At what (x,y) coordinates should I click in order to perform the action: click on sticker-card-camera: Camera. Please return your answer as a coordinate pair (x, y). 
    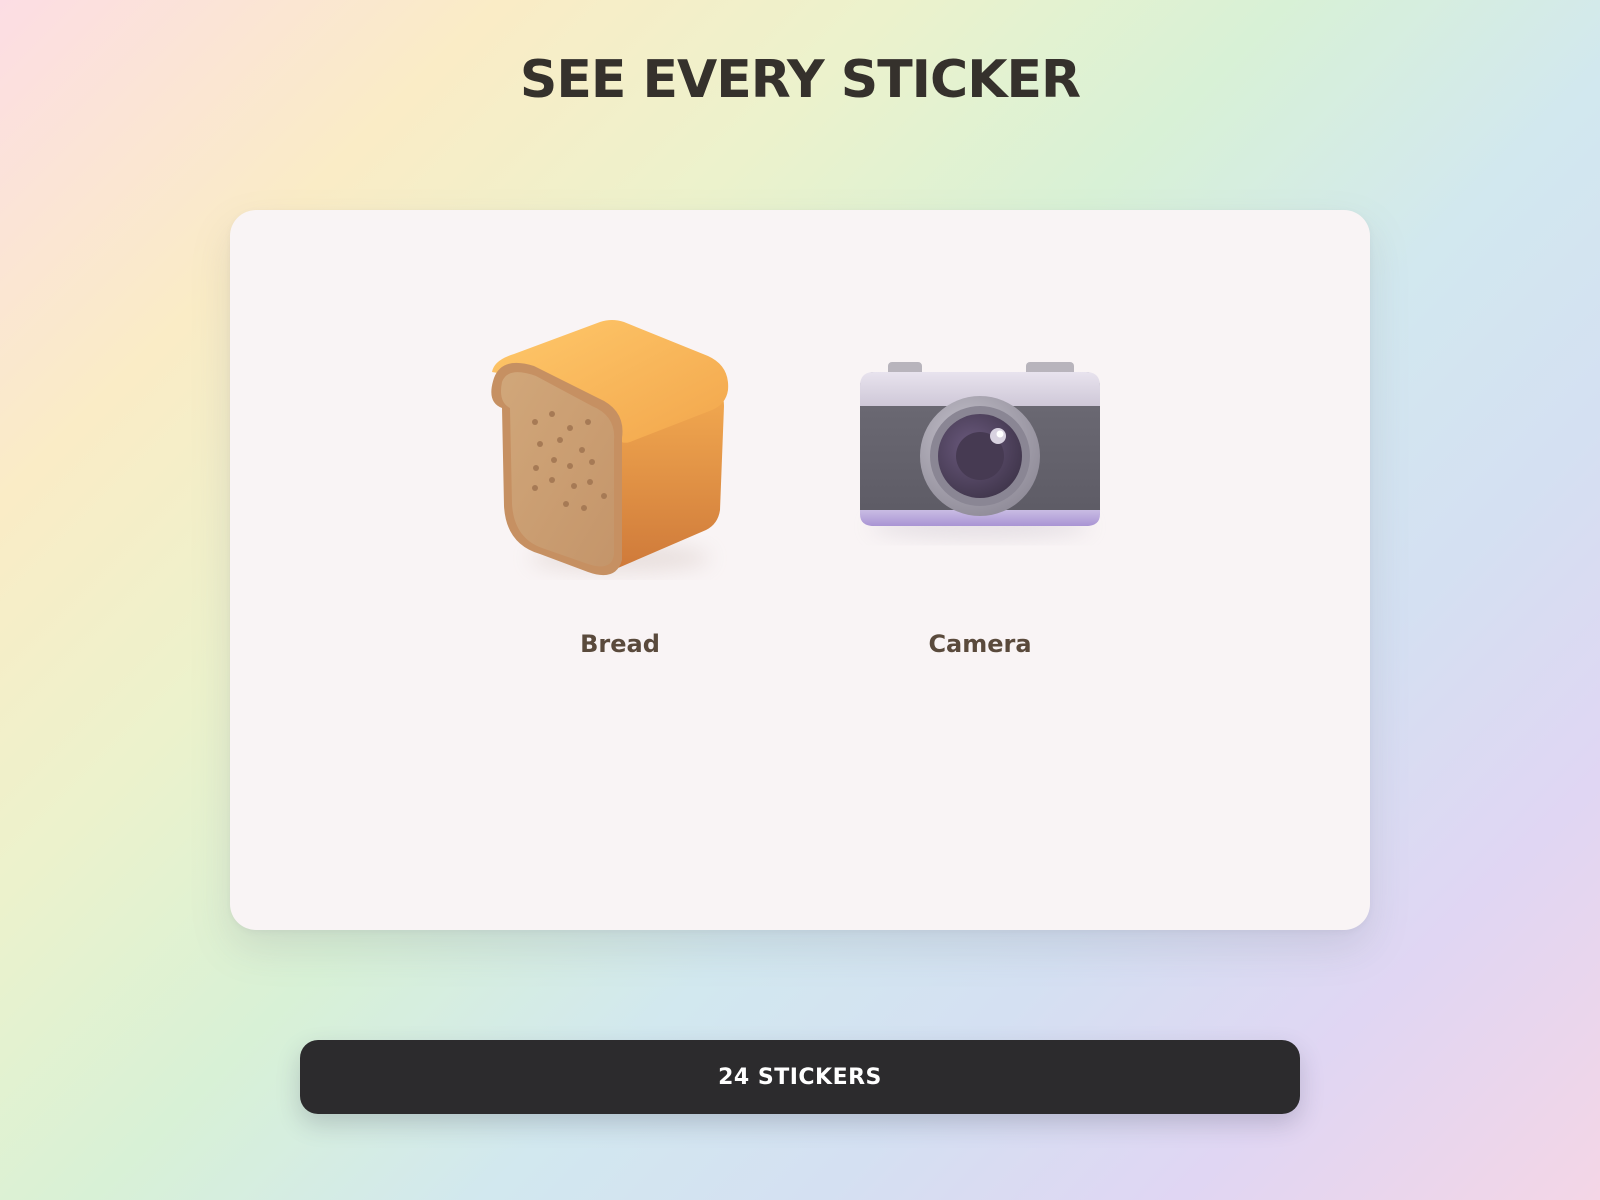
    Looking at the image, I should click on (980, 490).